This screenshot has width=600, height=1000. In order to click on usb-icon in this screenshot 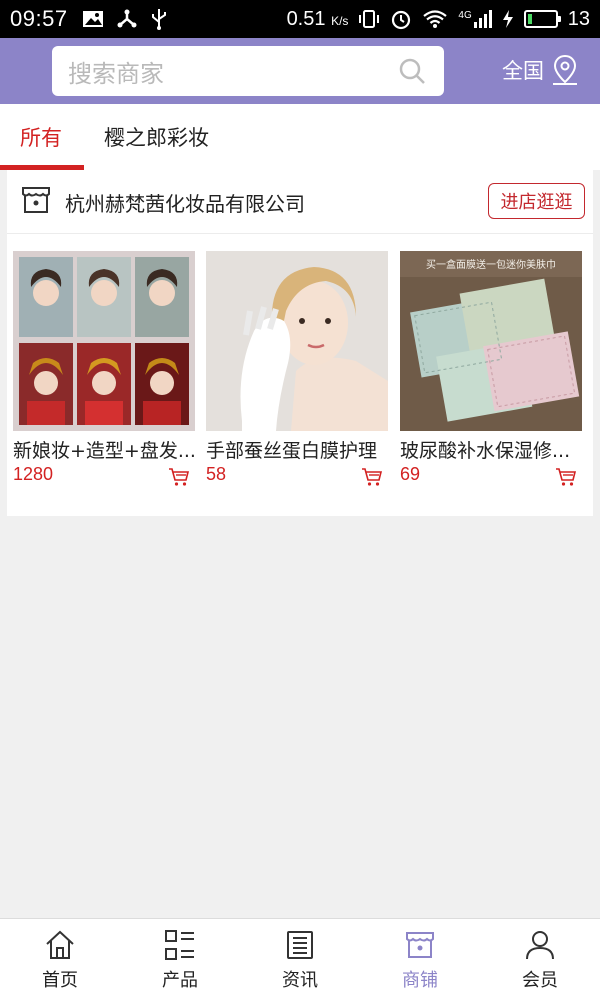, I will do `click(158, 19)`.